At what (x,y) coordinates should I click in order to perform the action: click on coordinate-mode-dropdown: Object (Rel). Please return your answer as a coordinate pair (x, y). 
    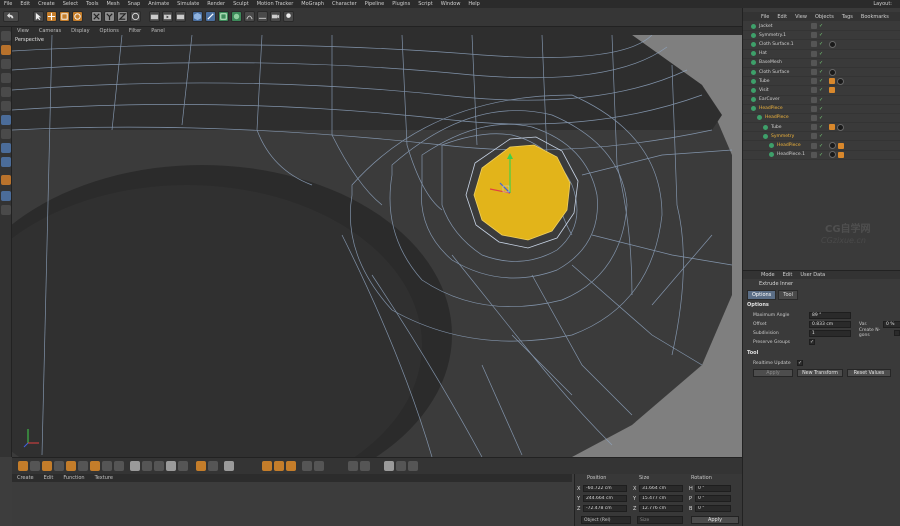
    Looking at the image, I should click on (606, 520).